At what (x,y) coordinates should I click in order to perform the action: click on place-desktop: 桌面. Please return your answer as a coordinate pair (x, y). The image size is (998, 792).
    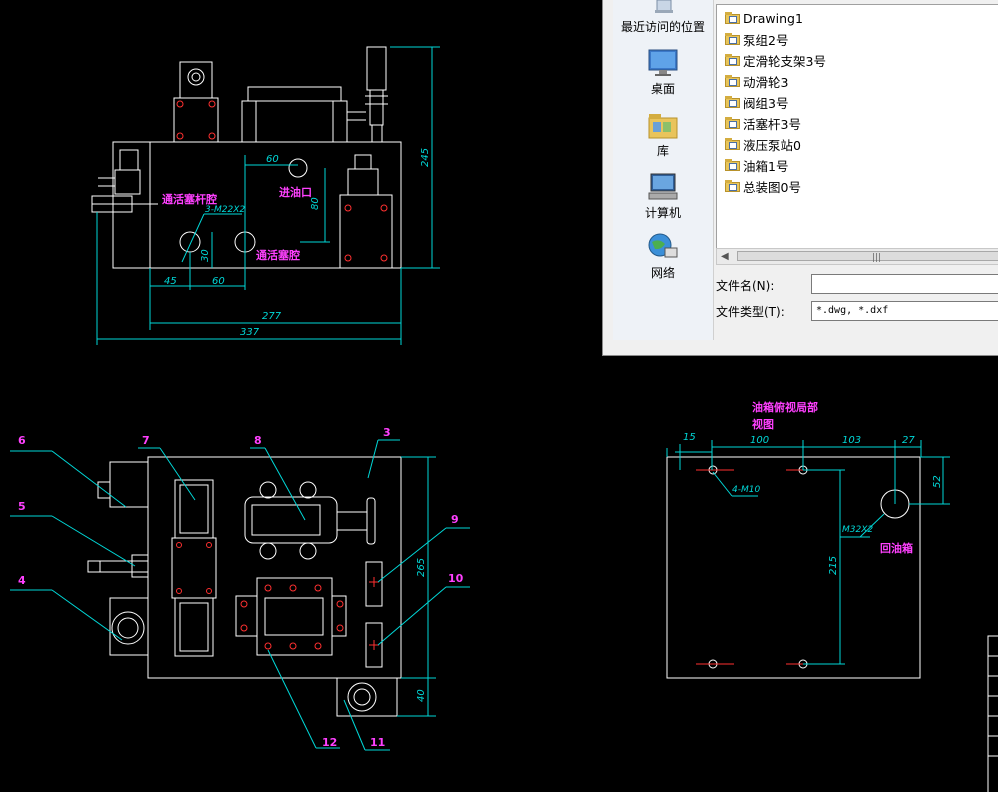
    Looking at the image, I should click on (663, 72).